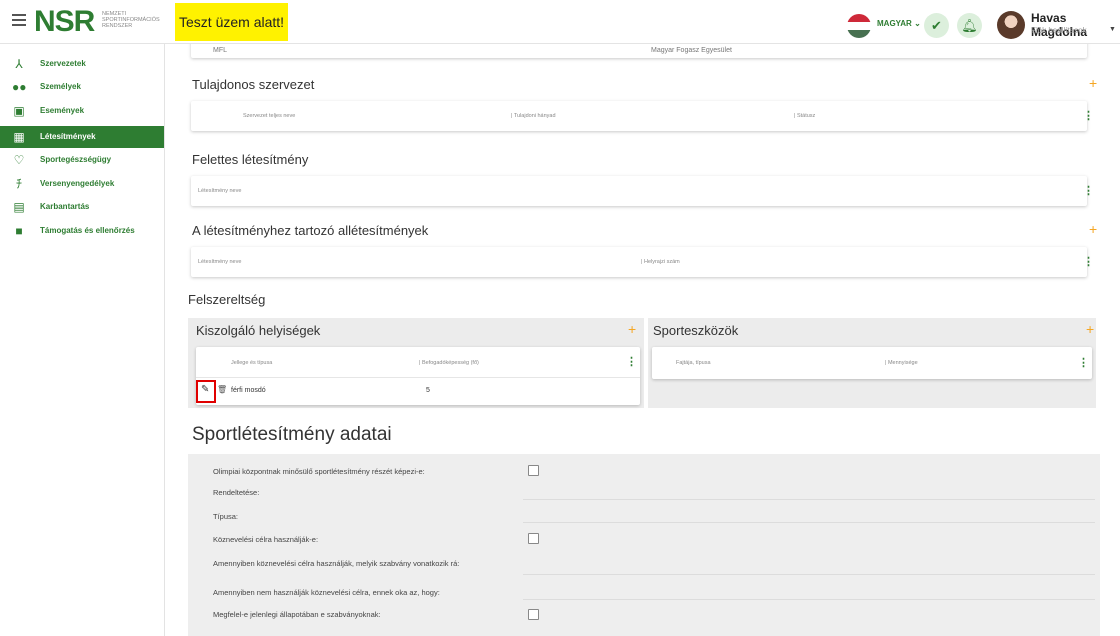  Describe the element at coordinates (449, 363) in the screenshot. I see `column-header: | Befogadóképesség (fő)` at that location.